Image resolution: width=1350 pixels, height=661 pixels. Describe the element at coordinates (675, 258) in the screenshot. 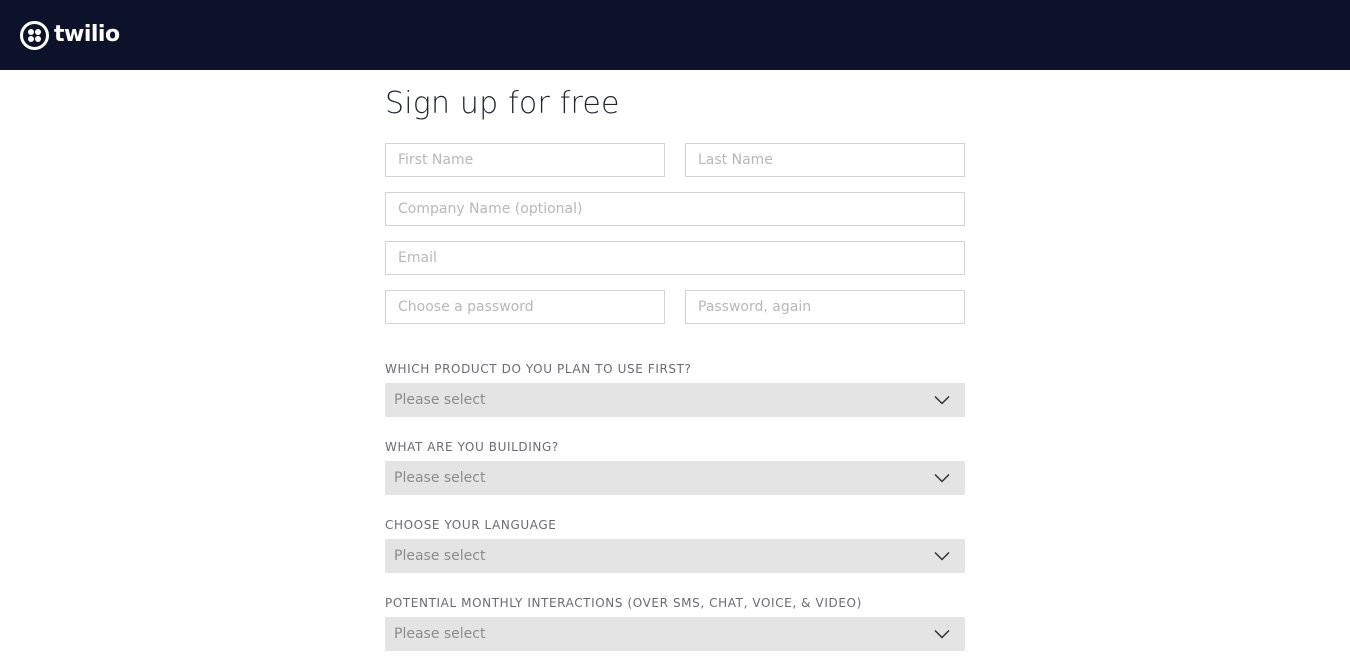

I see `email-field` at that location.